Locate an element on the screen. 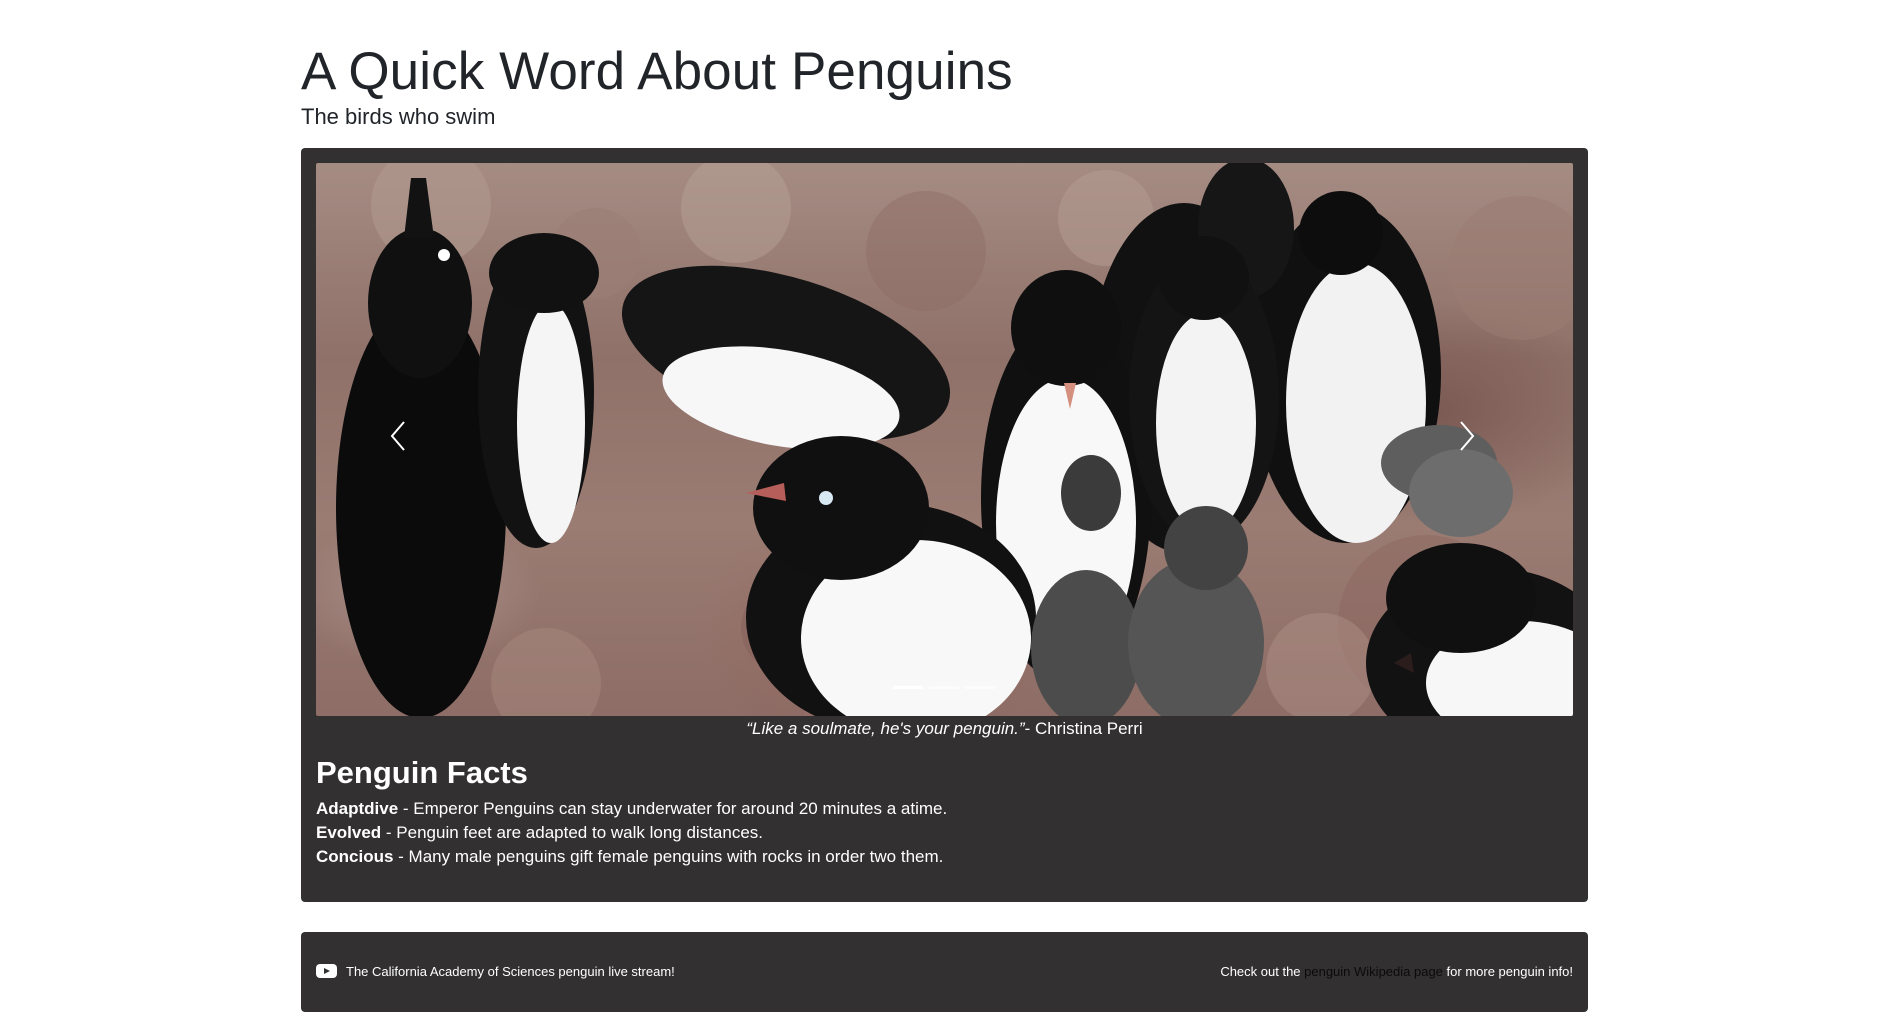  carousel-next-button is located at coordinates (1479, 442).